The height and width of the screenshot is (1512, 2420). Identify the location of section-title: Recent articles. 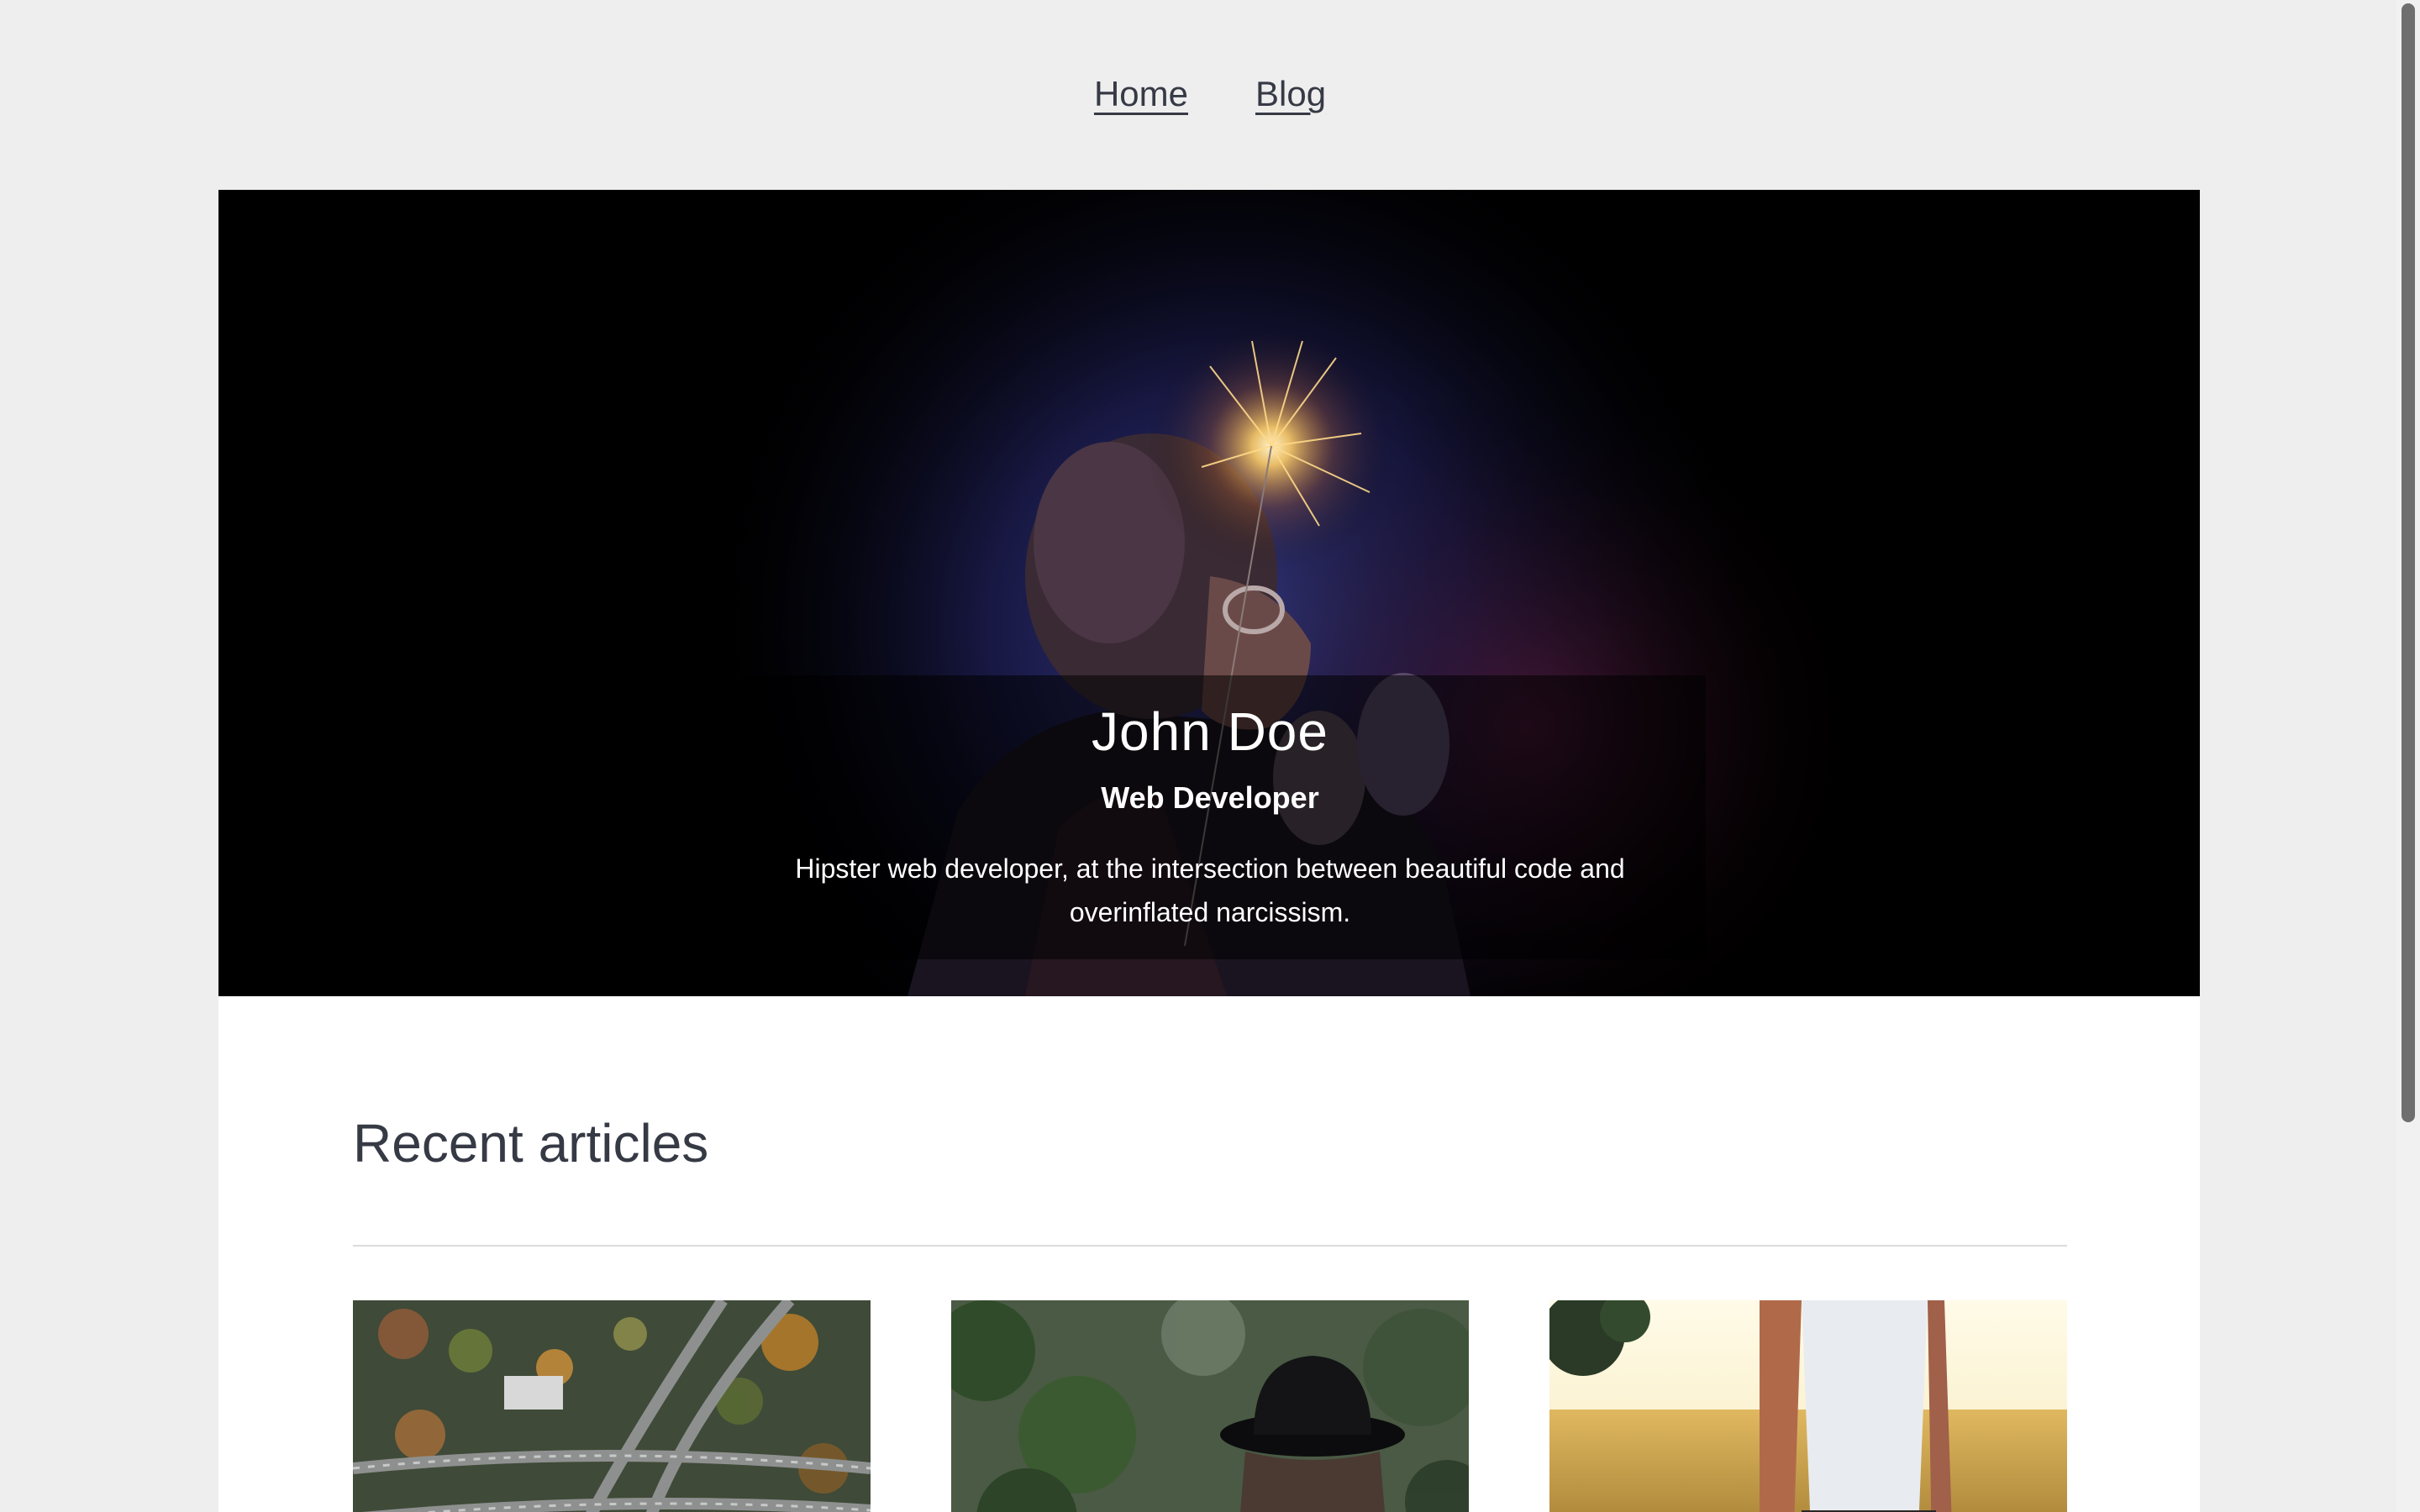
(531, 1143).